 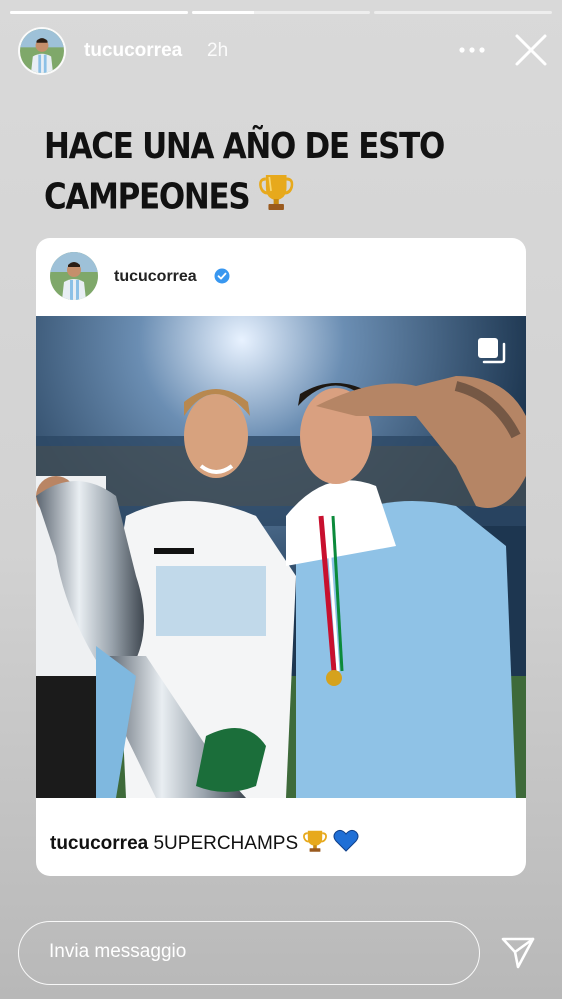 I want to click on reply-message-input: Invia messaggio, so click(x=249, y=953).